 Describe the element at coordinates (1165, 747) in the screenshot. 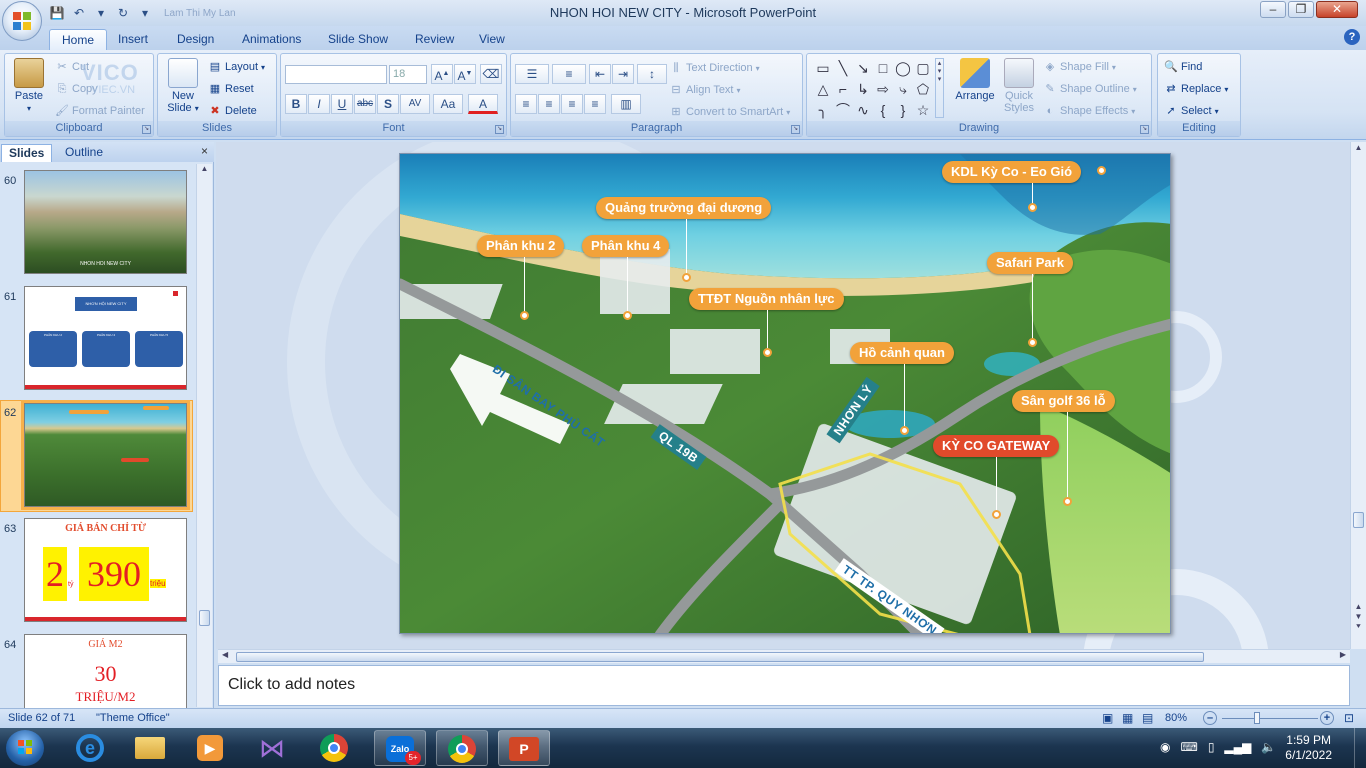

I see `zalo-tray-icon: ◉` at that location.